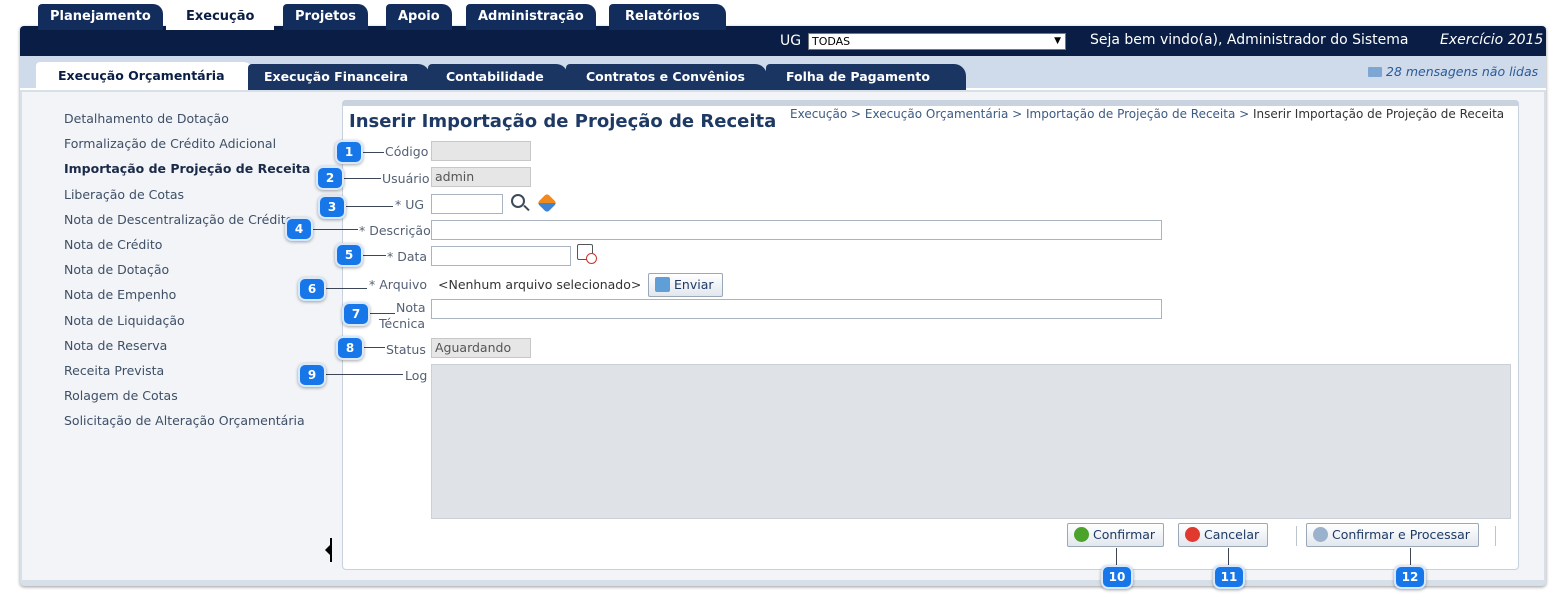 This screenshot has height=601, width=1567. Describe the element at coordinates (481, 177) in the screenshot. I see `usuario-field: admin` at that location.